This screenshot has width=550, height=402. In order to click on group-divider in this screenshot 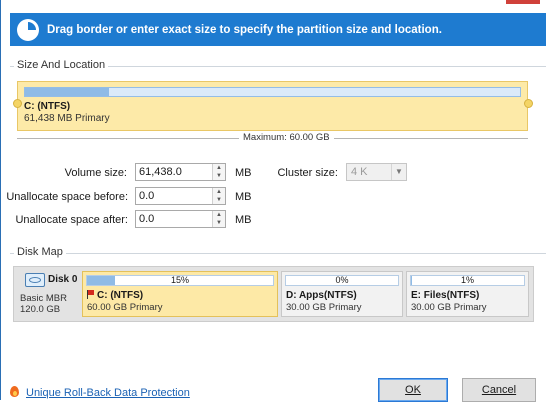, I will do `click(278, 253)`.